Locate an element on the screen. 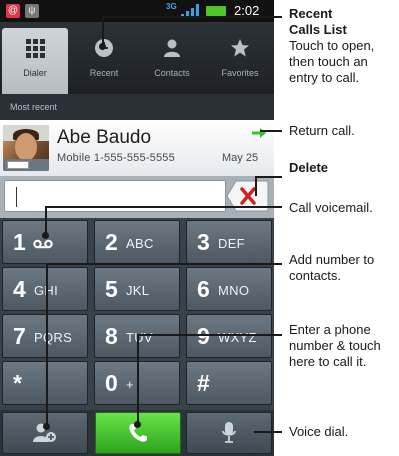 The image size is (399, 456). callout-line-delete-down is located at coordinates (256, 186).